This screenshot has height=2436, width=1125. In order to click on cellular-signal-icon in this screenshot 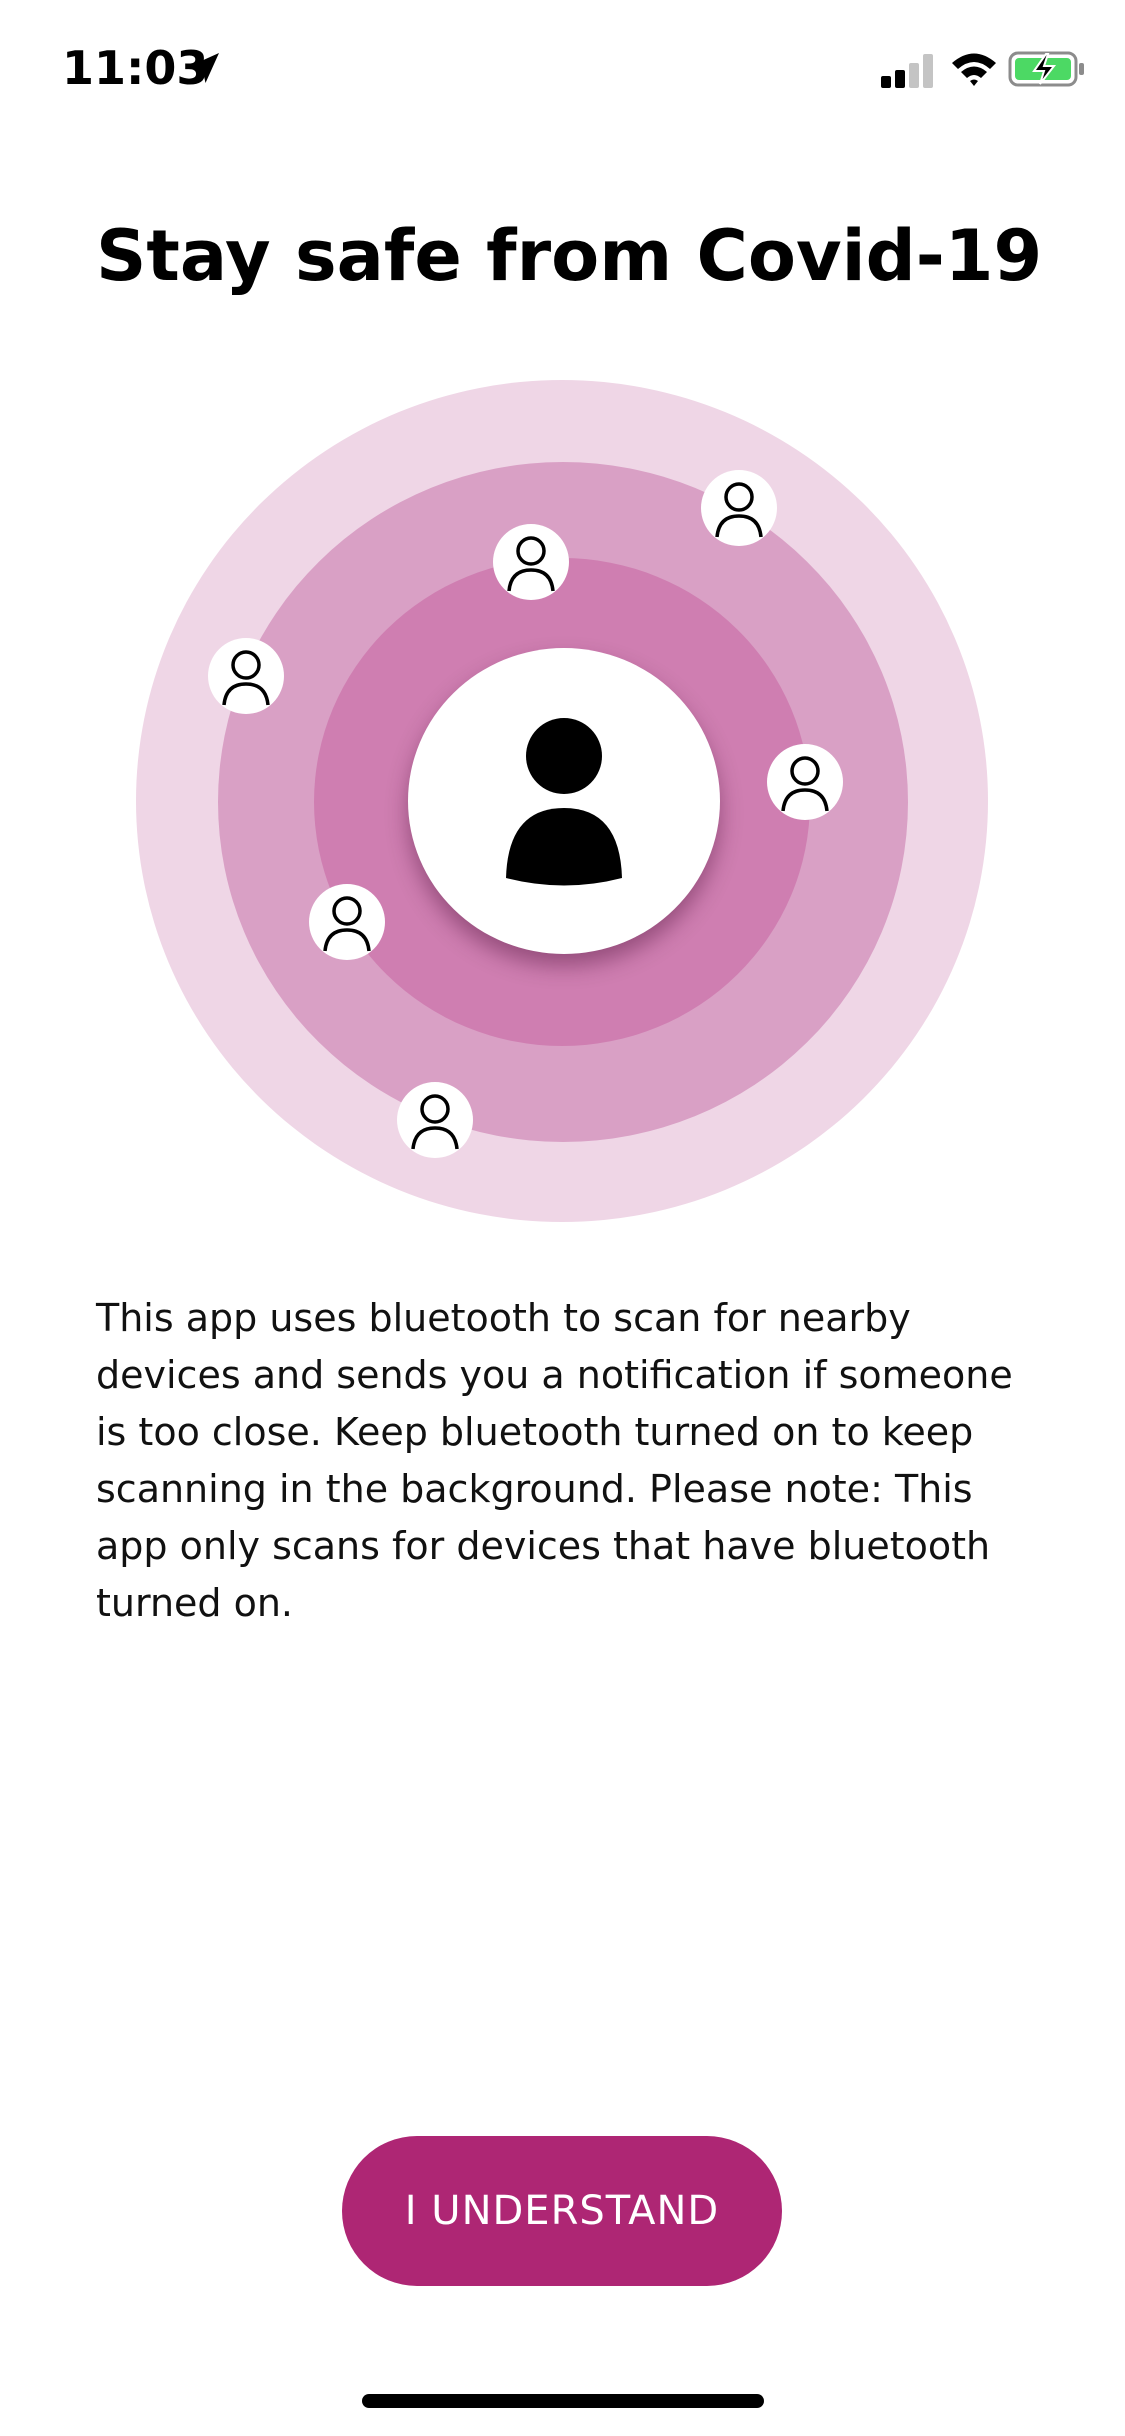, I will do `click(907, 71)`.